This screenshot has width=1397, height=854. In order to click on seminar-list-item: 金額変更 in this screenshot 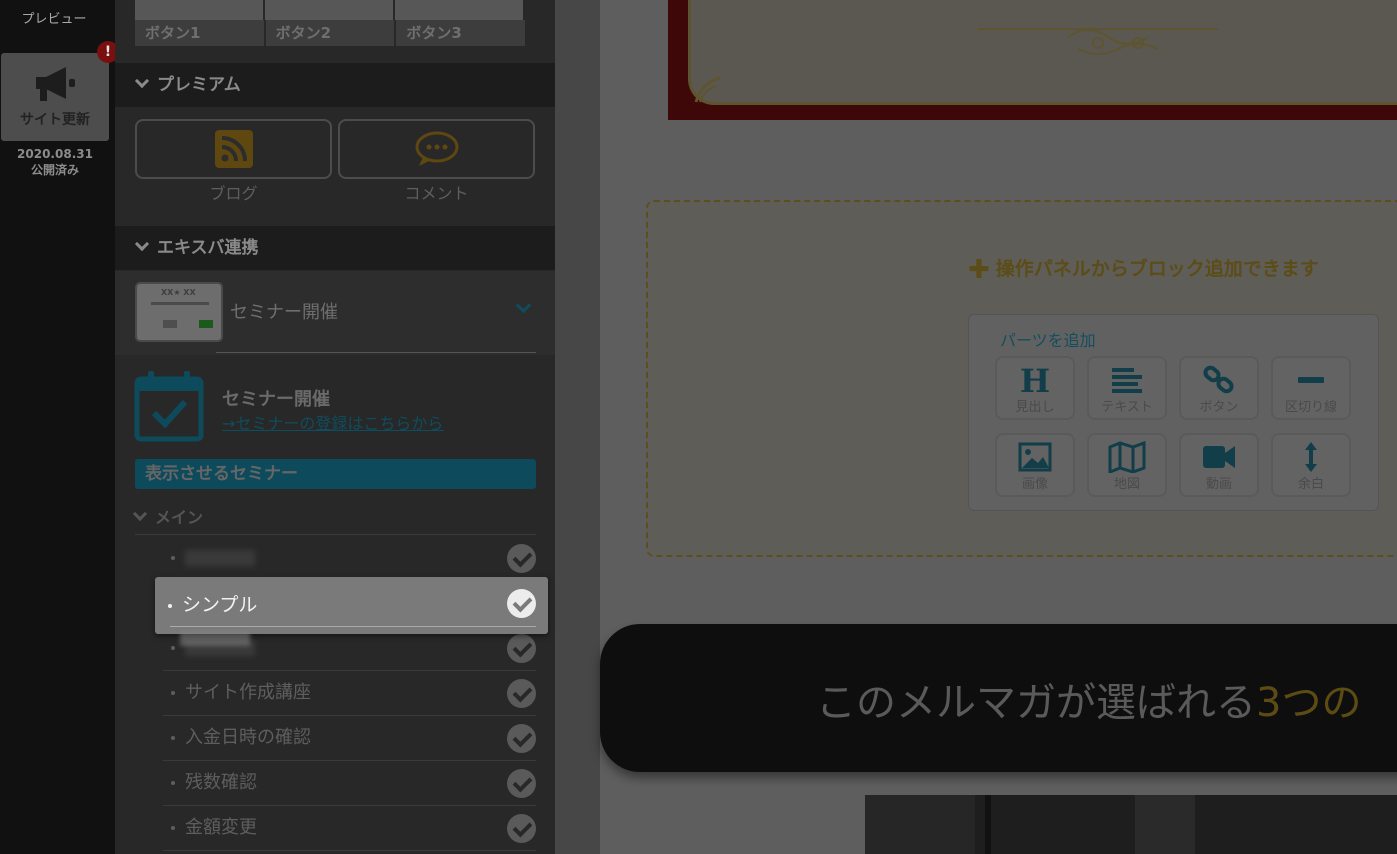, I will do `click(349, 828)`.